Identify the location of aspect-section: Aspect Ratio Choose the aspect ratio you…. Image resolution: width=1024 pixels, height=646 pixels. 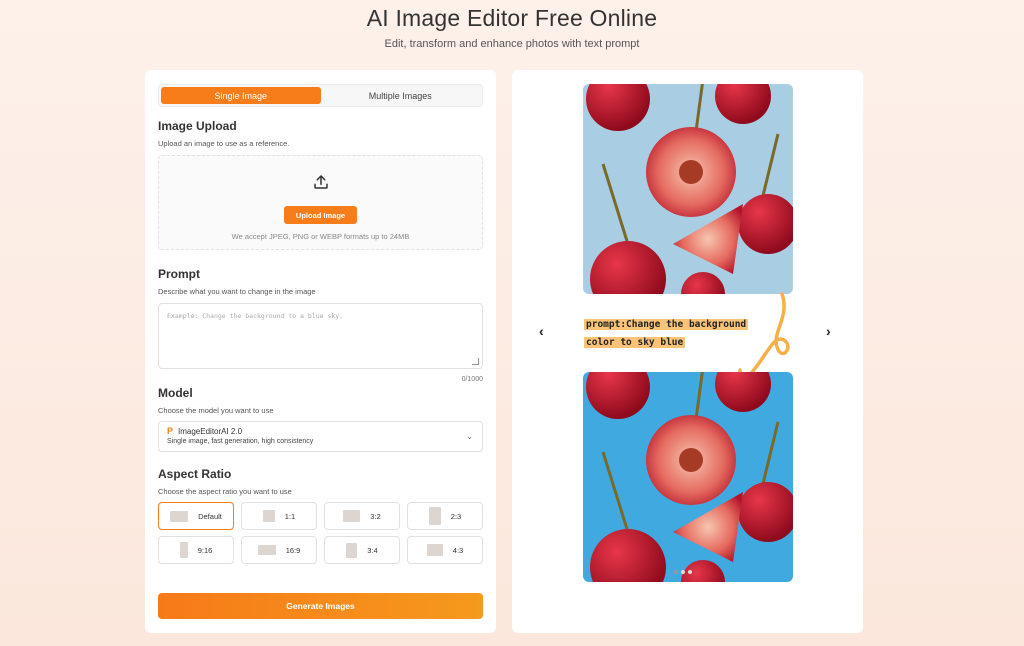
(320, 515).